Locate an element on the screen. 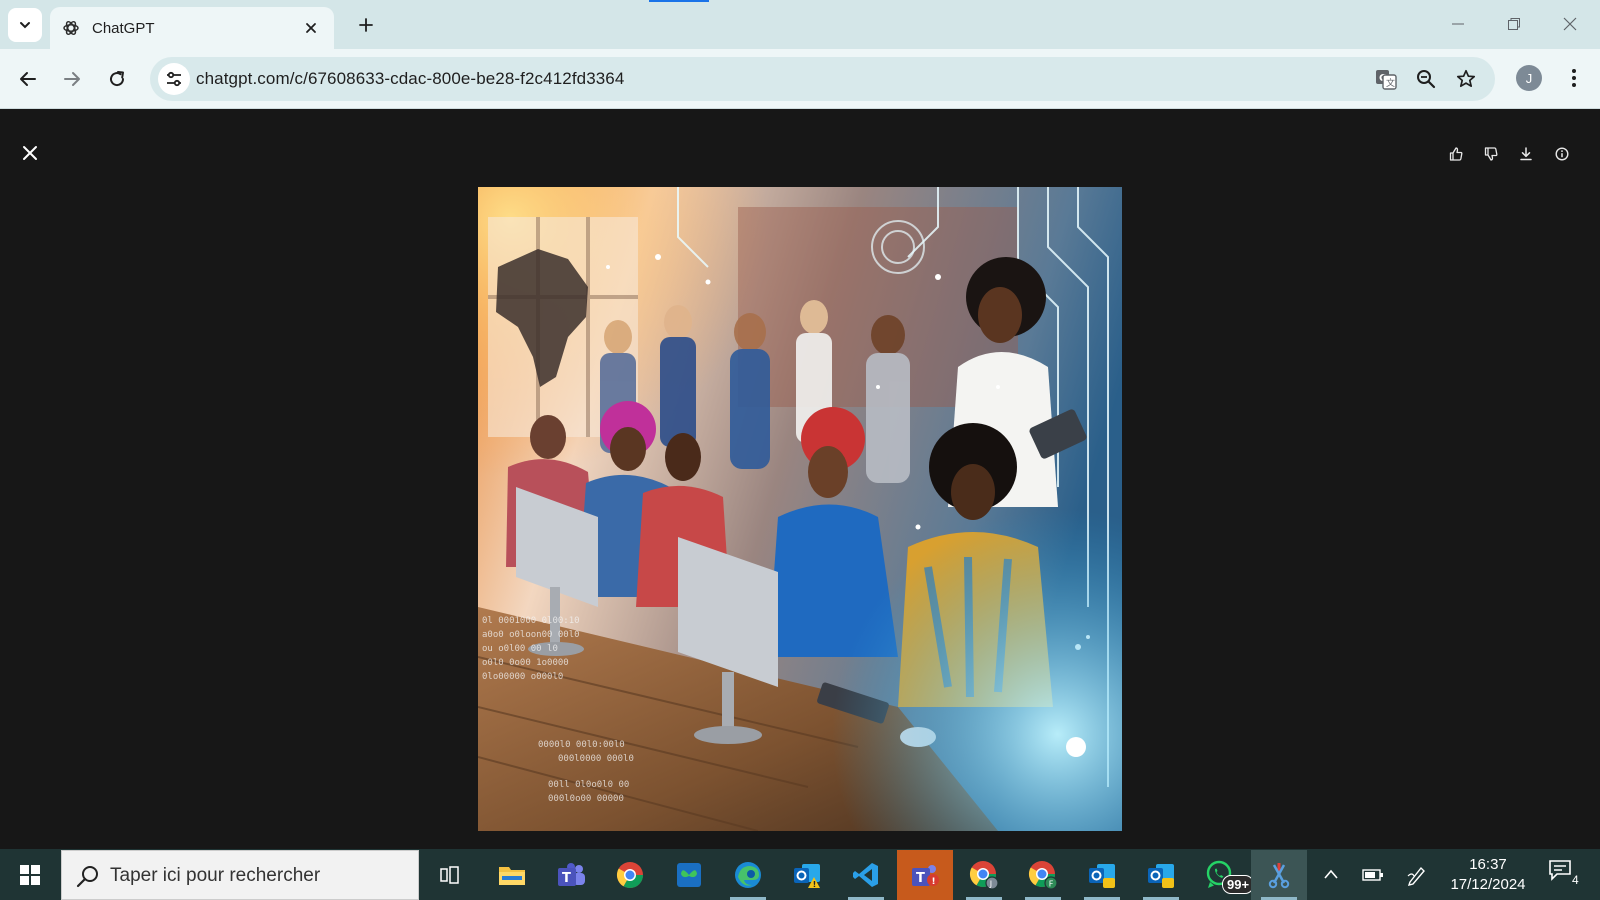 Image resolution: width=1600 pixels, height=900 pixels. close-window-button is located at coordinates (1570, 24).